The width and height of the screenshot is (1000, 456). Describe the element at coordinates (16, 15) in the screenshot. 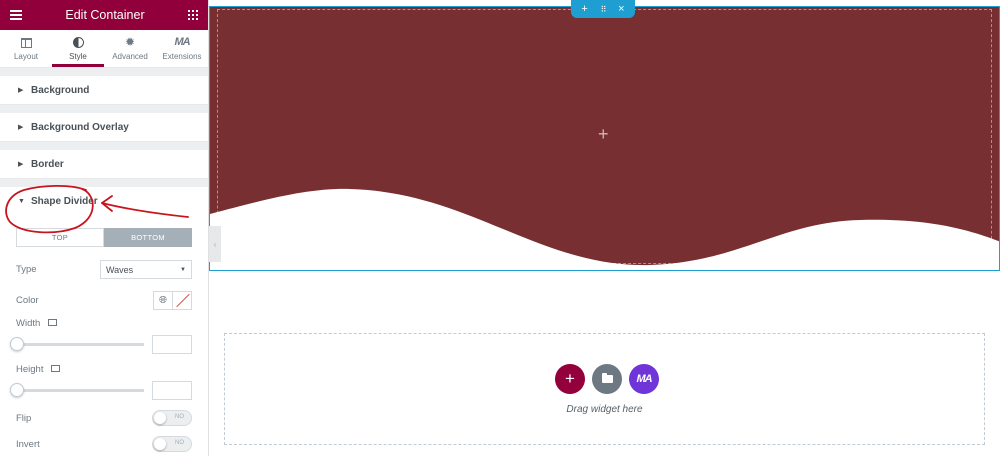

I see `hamburger-icon` at that location.